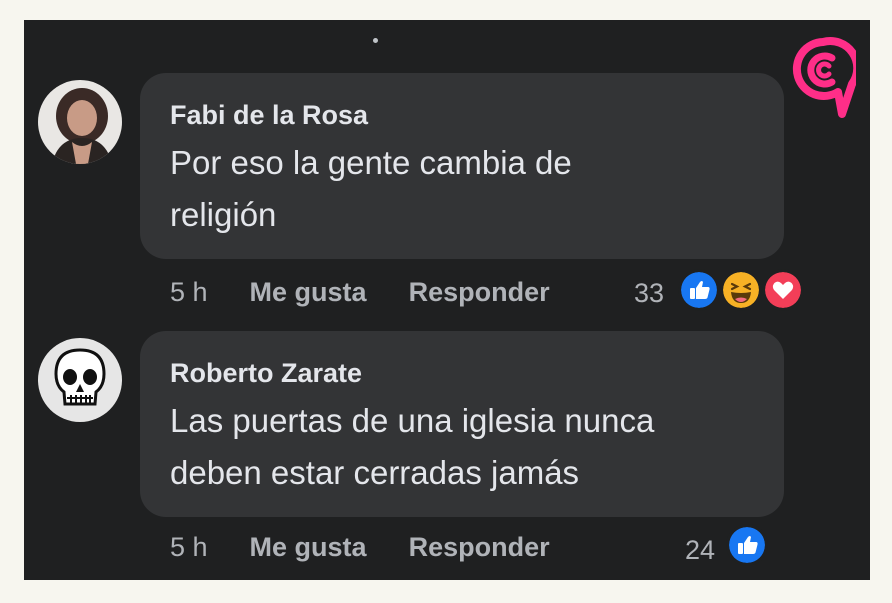 This screenshot has width=892, height=603. I want to click on brand-logo-icon, so click(824, 77).